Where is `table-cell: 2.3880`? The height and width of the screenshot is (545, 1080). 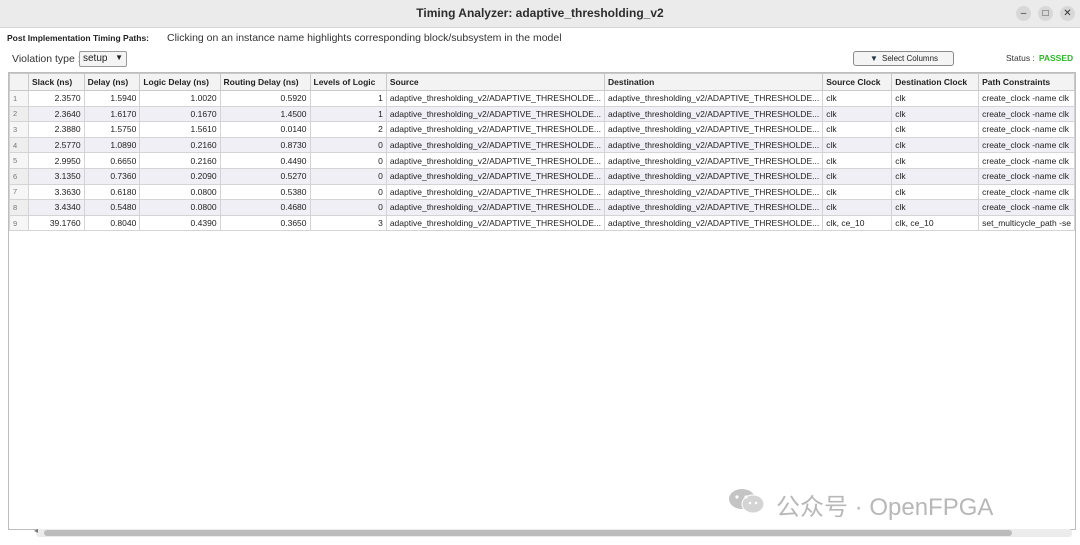 table-cell: 2.3880 is located at coordinates (56, 129).